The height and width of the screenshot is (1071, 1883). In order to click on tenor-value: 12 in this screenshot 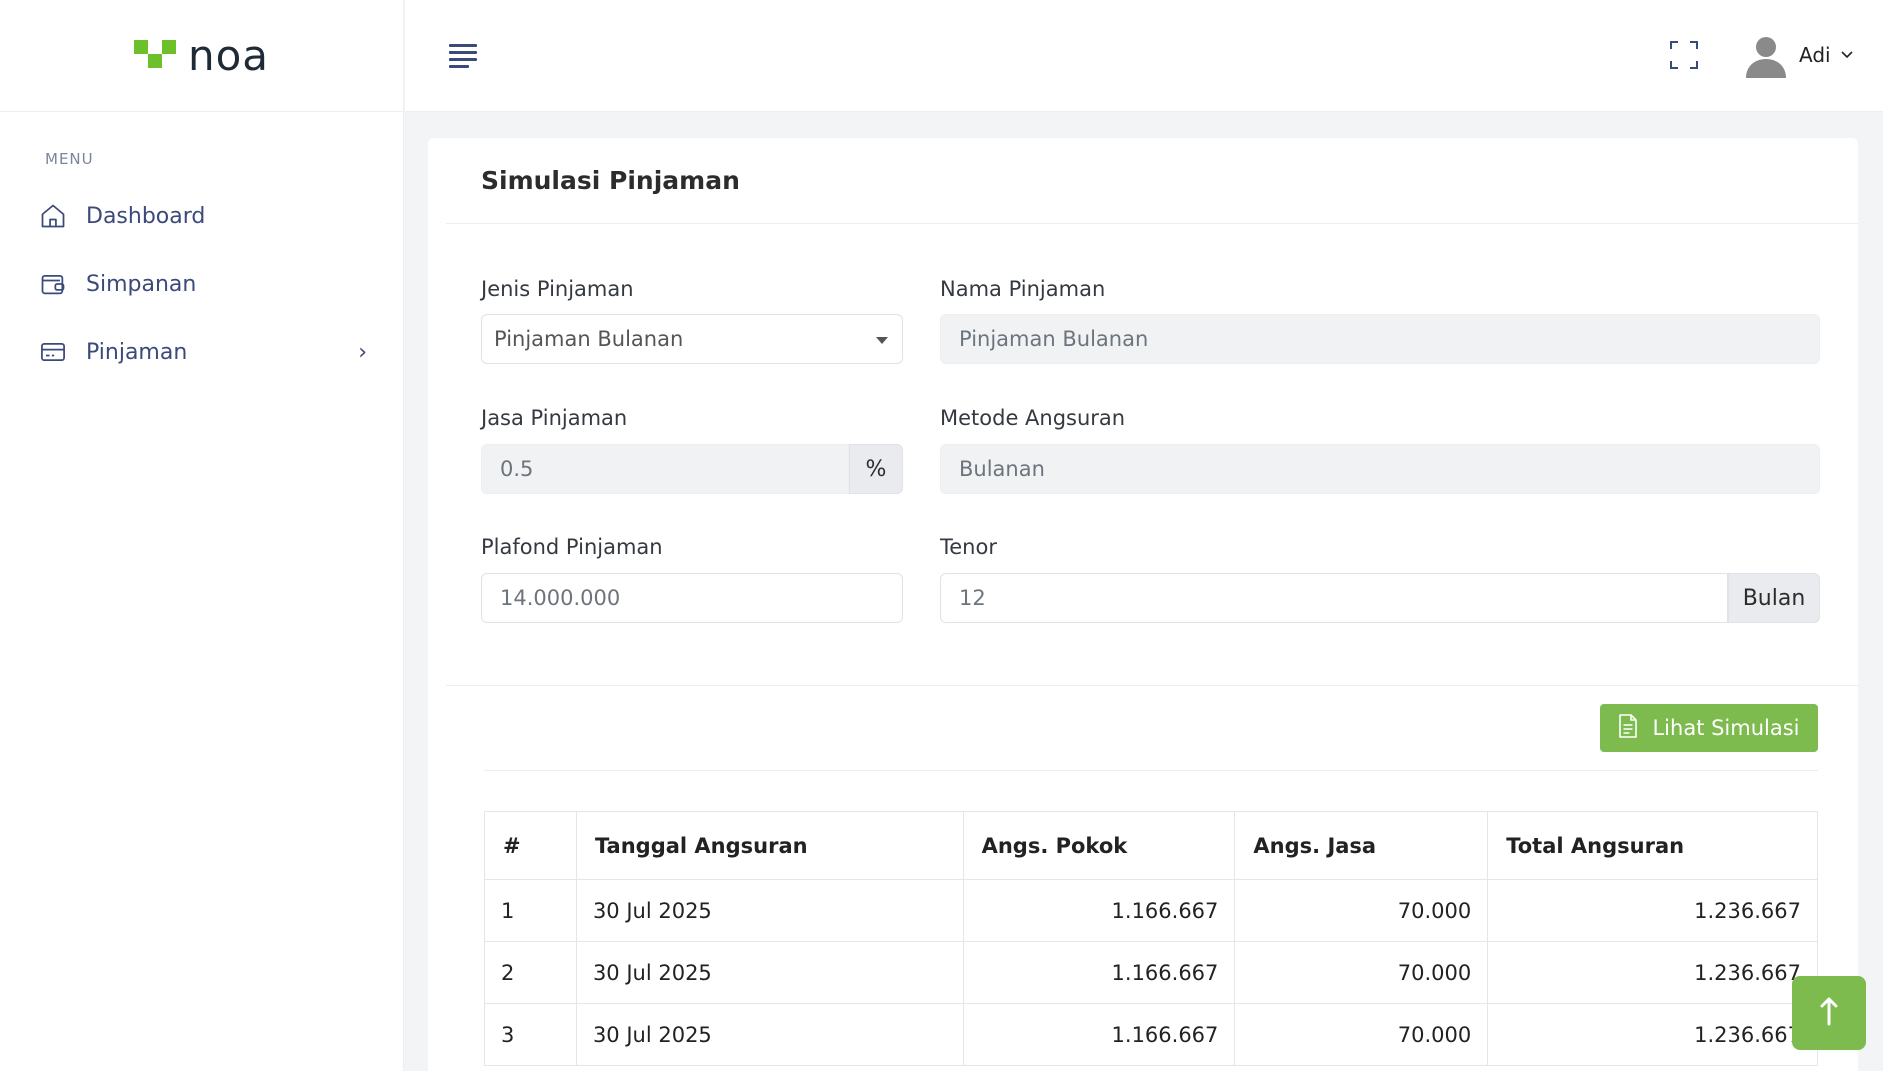, I will do `click(972, 598)`.